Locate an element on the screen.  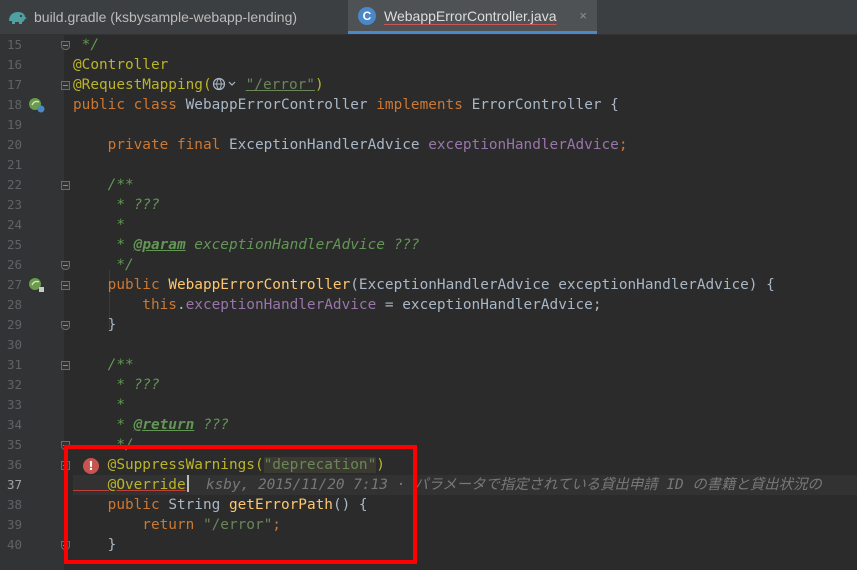
code-line-26: */ is located at coordinates (465, 265).